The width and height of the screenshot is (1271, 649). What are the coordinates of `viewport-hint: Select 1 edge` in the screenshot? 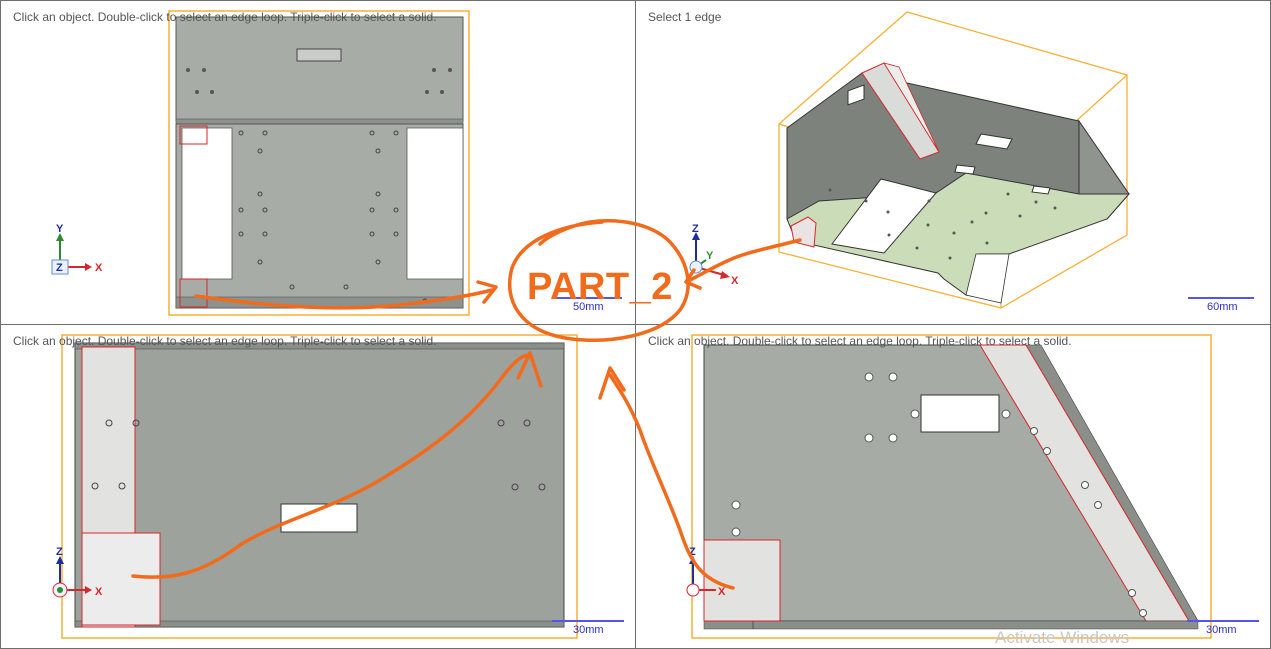 It's located at (685, 17).